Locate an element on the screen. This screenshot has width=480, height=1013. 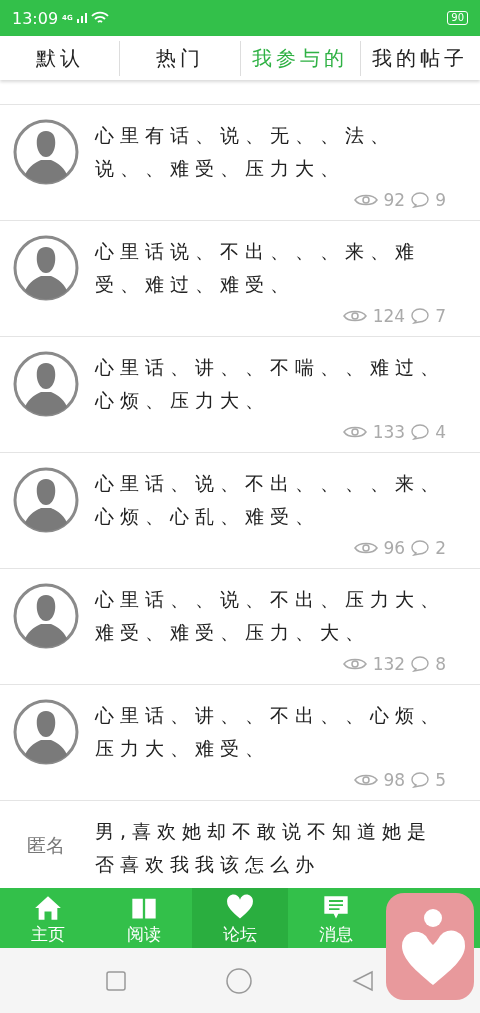
status-time: 13:09 is located at coordinates (35, 18).